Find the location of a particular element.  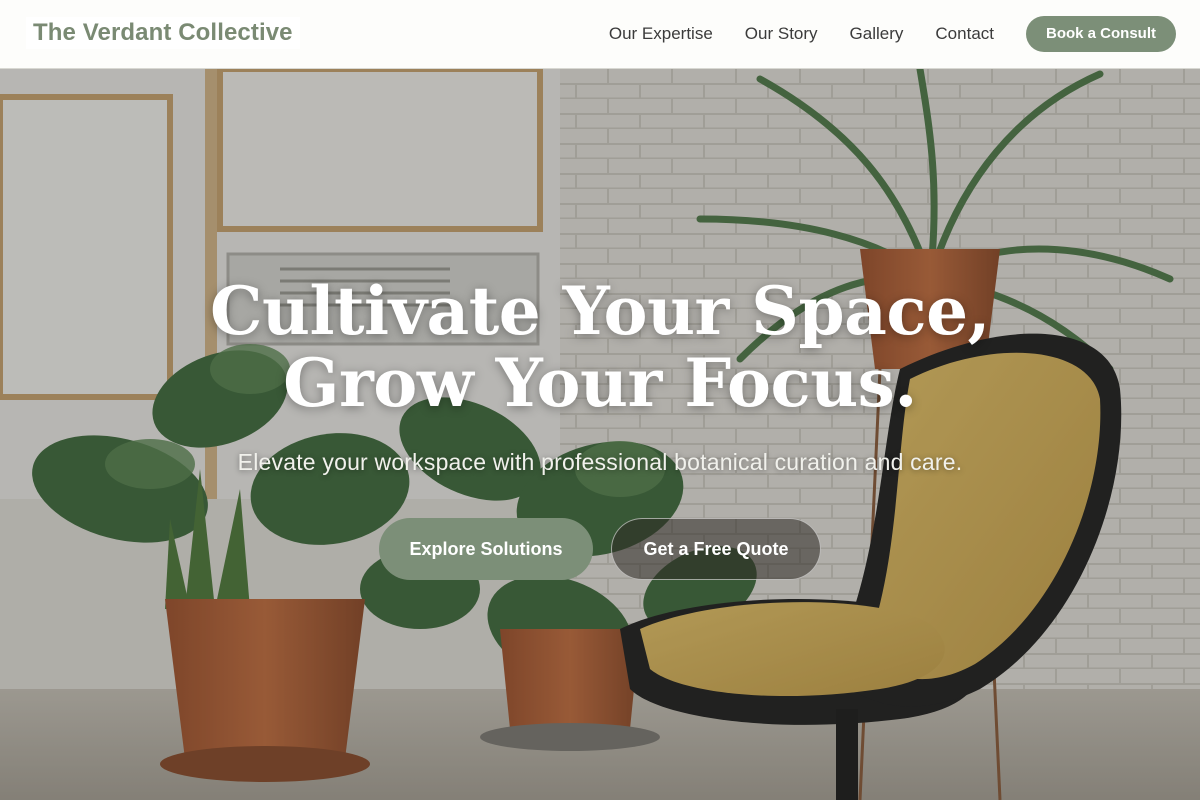

nav-link-our-expertise: Our Expertise is located at coordinates (661, 34).